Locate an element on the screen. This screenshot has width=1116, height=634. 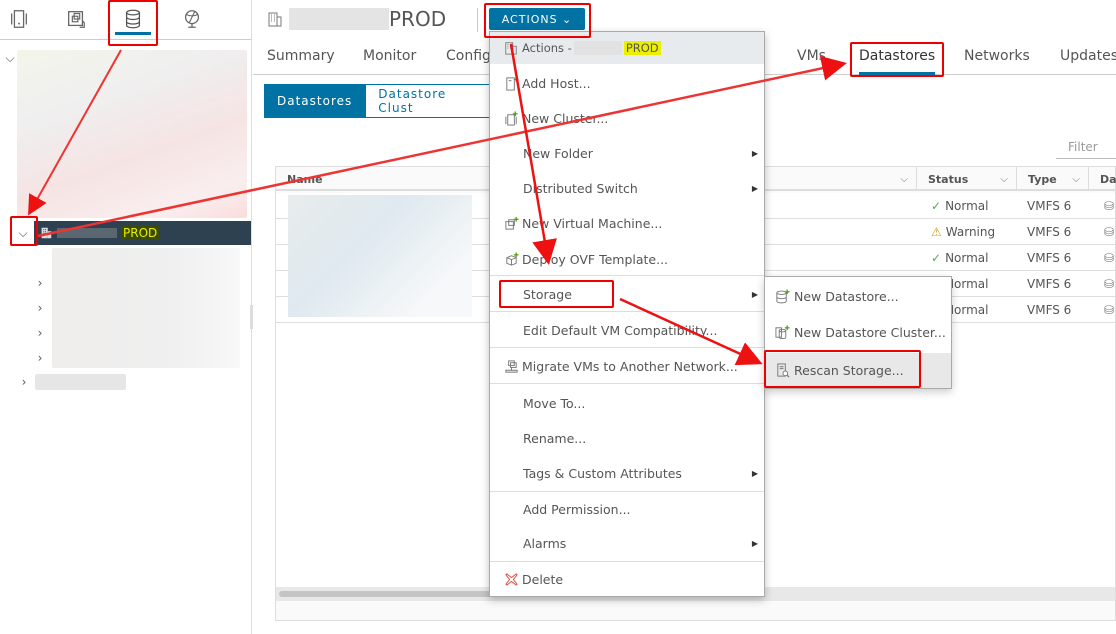
database-icon is located at coordinates (133, 19).